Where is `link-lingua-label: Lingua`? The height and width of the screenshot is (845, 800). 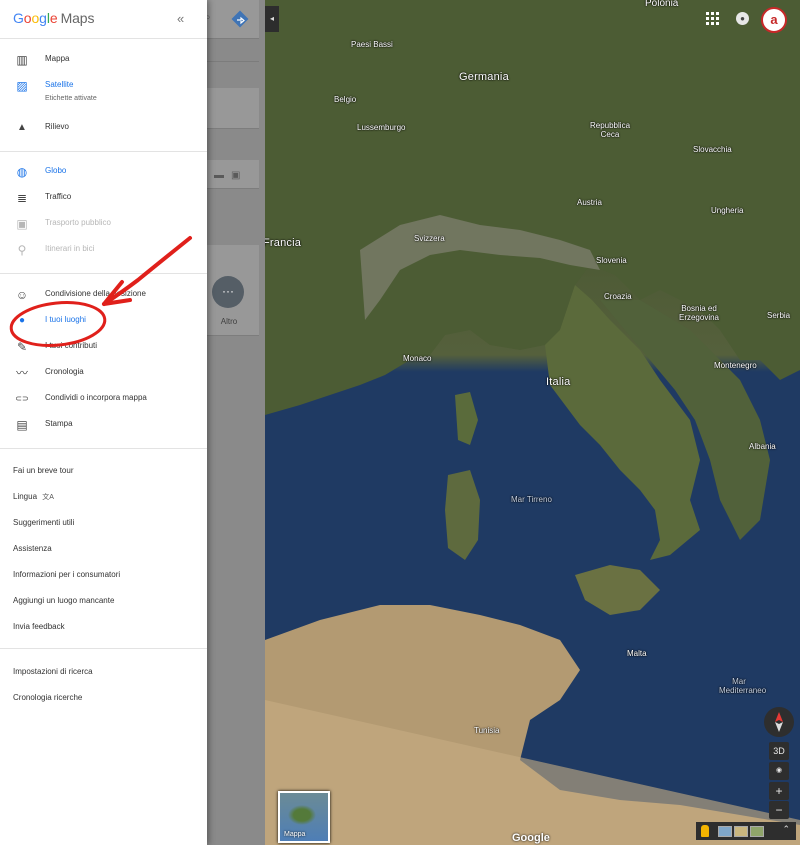
link-lingua-label: Lingua is located at coordinates (25, 496).